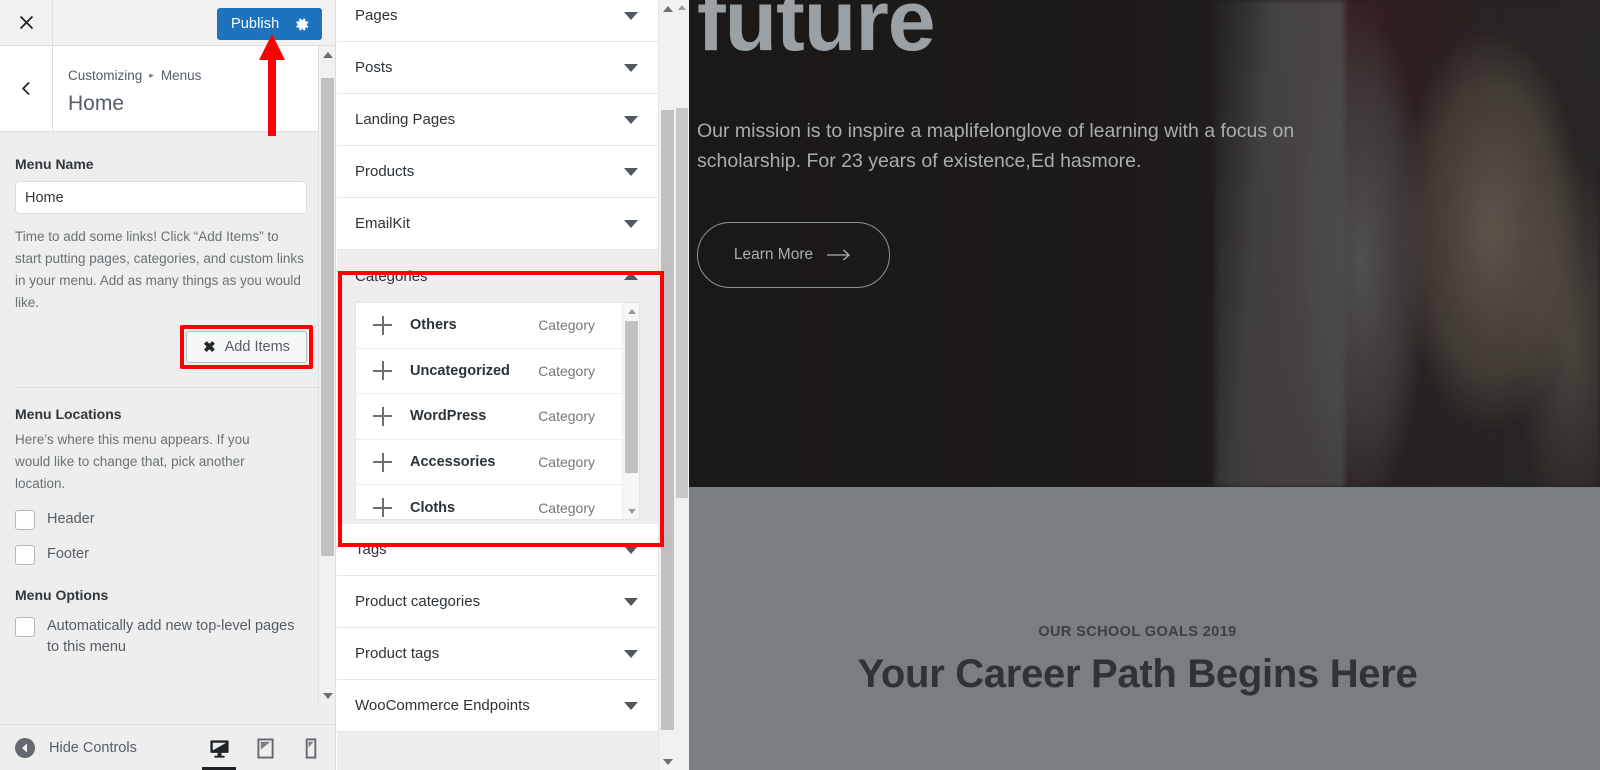 The height and width of the screenshot is (770, 1600). I want to click on sidebar-scrollbar, so click(326, 375).